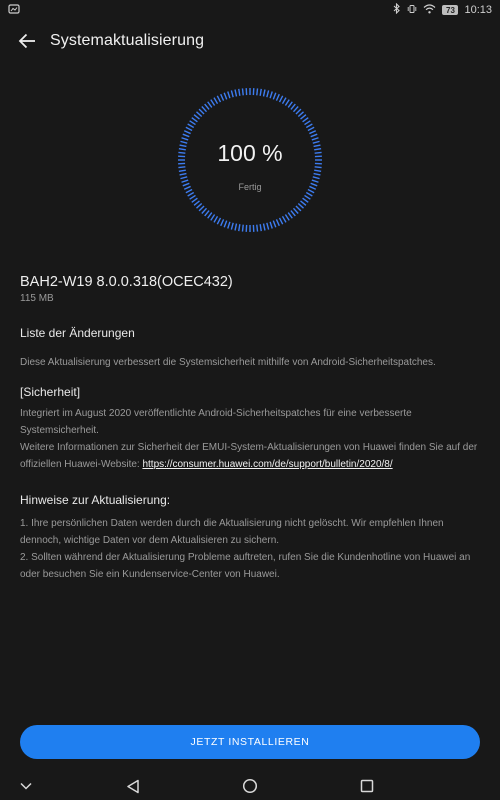 The height and width of the screenshot is (800, 500). Describe the element at coordinates (250, 41) in the screenshot. I see `app-bar: Systemaktualisierung` at that location.